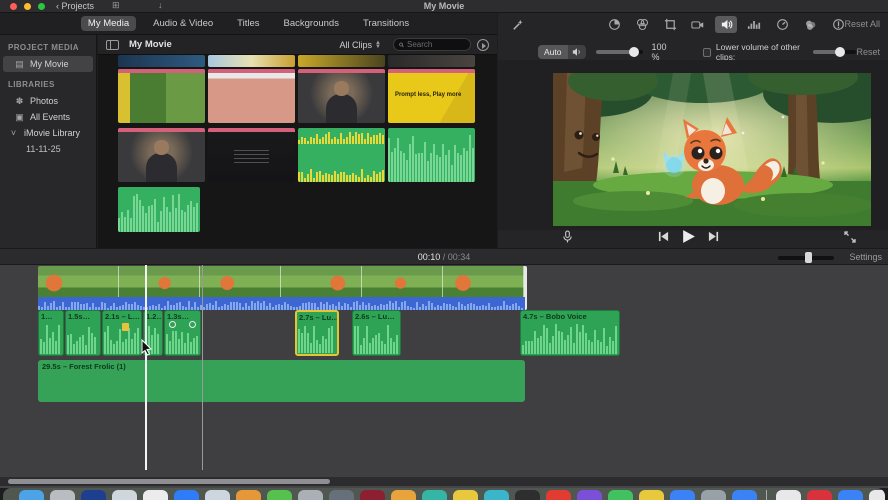 This screenshot has height=500, width=888. Describe the element at coordinates (146, 367) in the screenshot. I see `playhead` at that location.